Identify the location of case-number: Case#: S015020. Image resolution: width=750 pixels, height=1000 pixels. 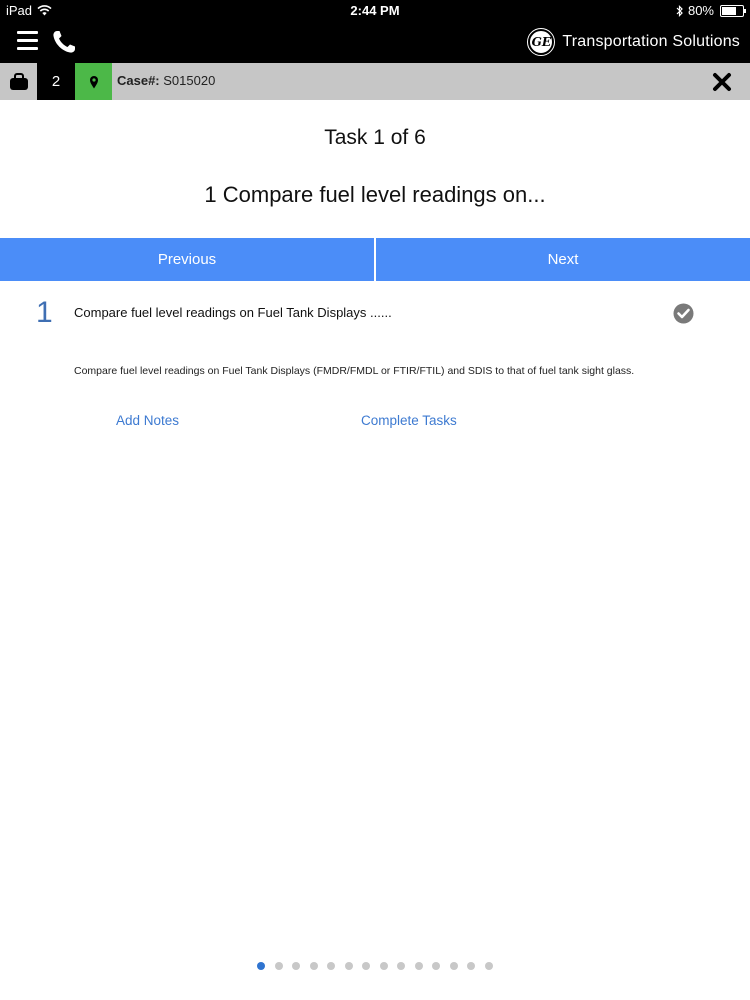
(166, 80).